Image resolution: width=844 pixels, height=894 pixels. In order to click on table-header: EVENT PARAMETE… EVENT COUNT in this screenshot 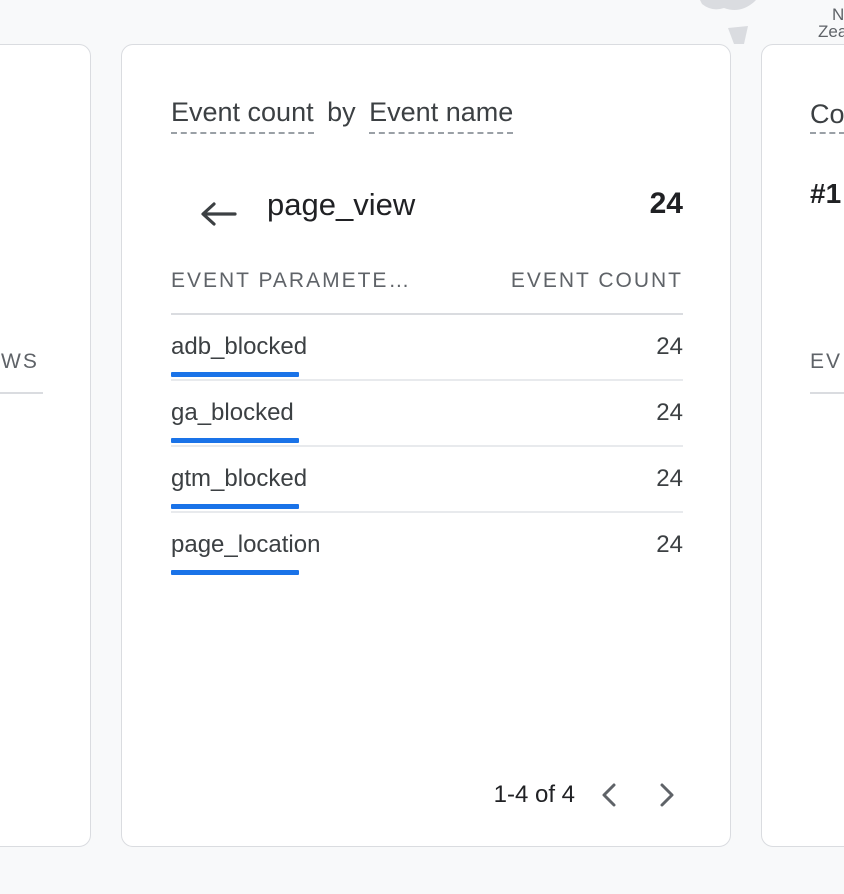, I will do `click(427, 290)`.